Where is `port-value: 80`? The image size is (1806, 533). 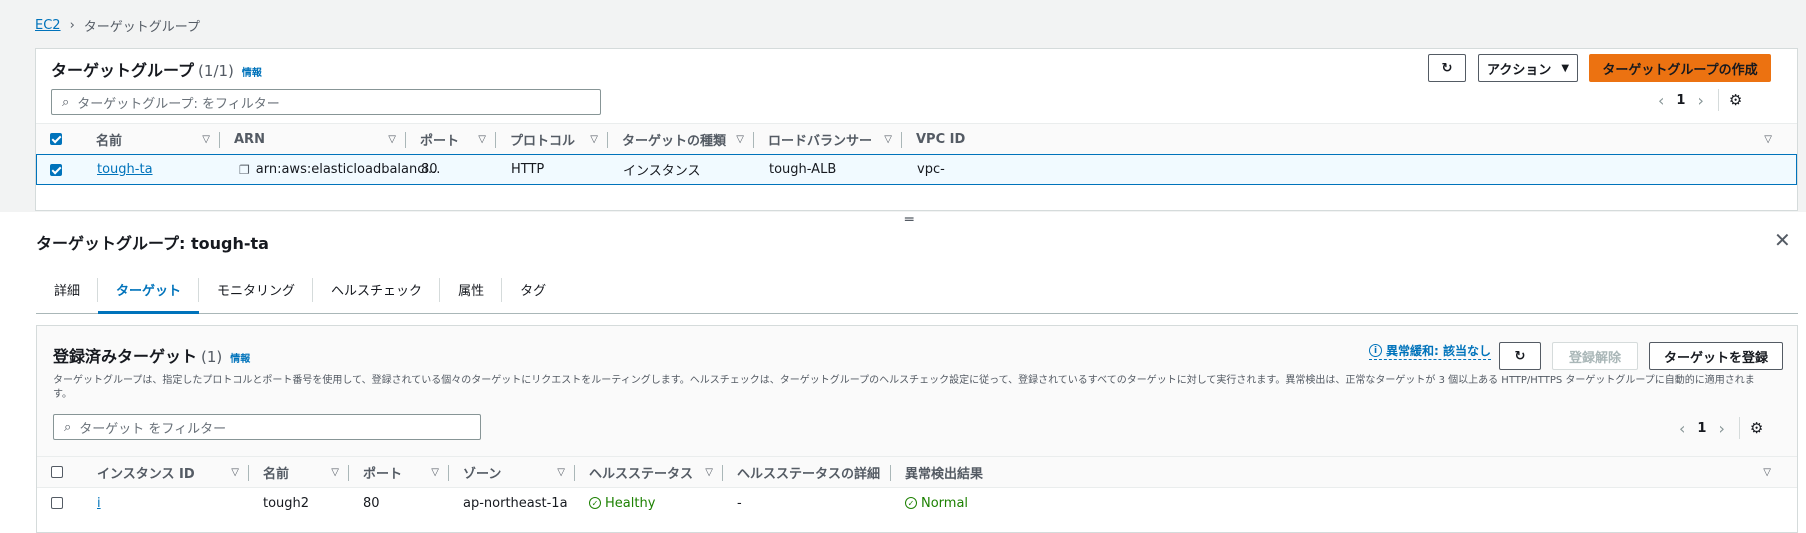
port-value: 80 is located at coordinates (371, 503).